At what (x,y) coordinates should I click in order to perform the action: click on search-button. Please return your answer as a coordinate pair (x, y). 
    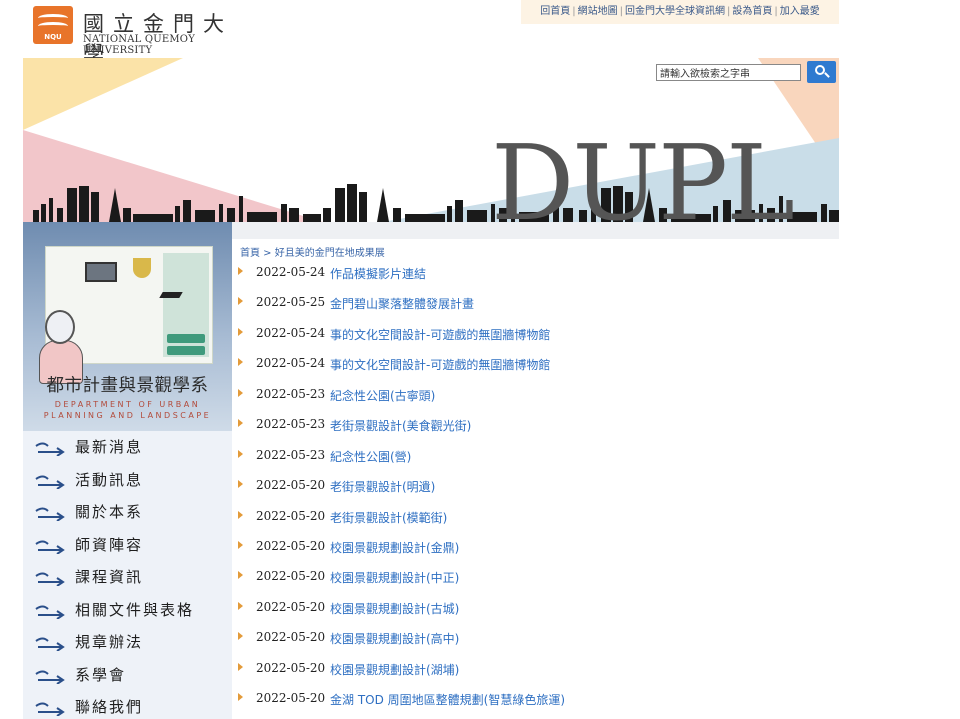
    Looking at the image, I should click on (821, 72).